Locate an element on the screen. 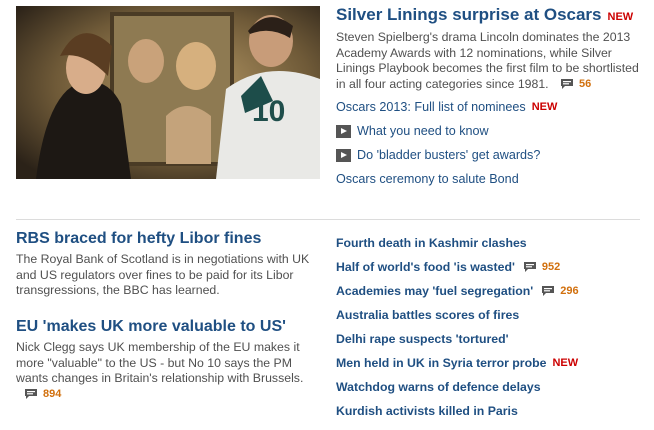 This screenshot has height=430, width=654. story-headline: RBS braced for hefty Libor fines is located at coordinates (138, 238).